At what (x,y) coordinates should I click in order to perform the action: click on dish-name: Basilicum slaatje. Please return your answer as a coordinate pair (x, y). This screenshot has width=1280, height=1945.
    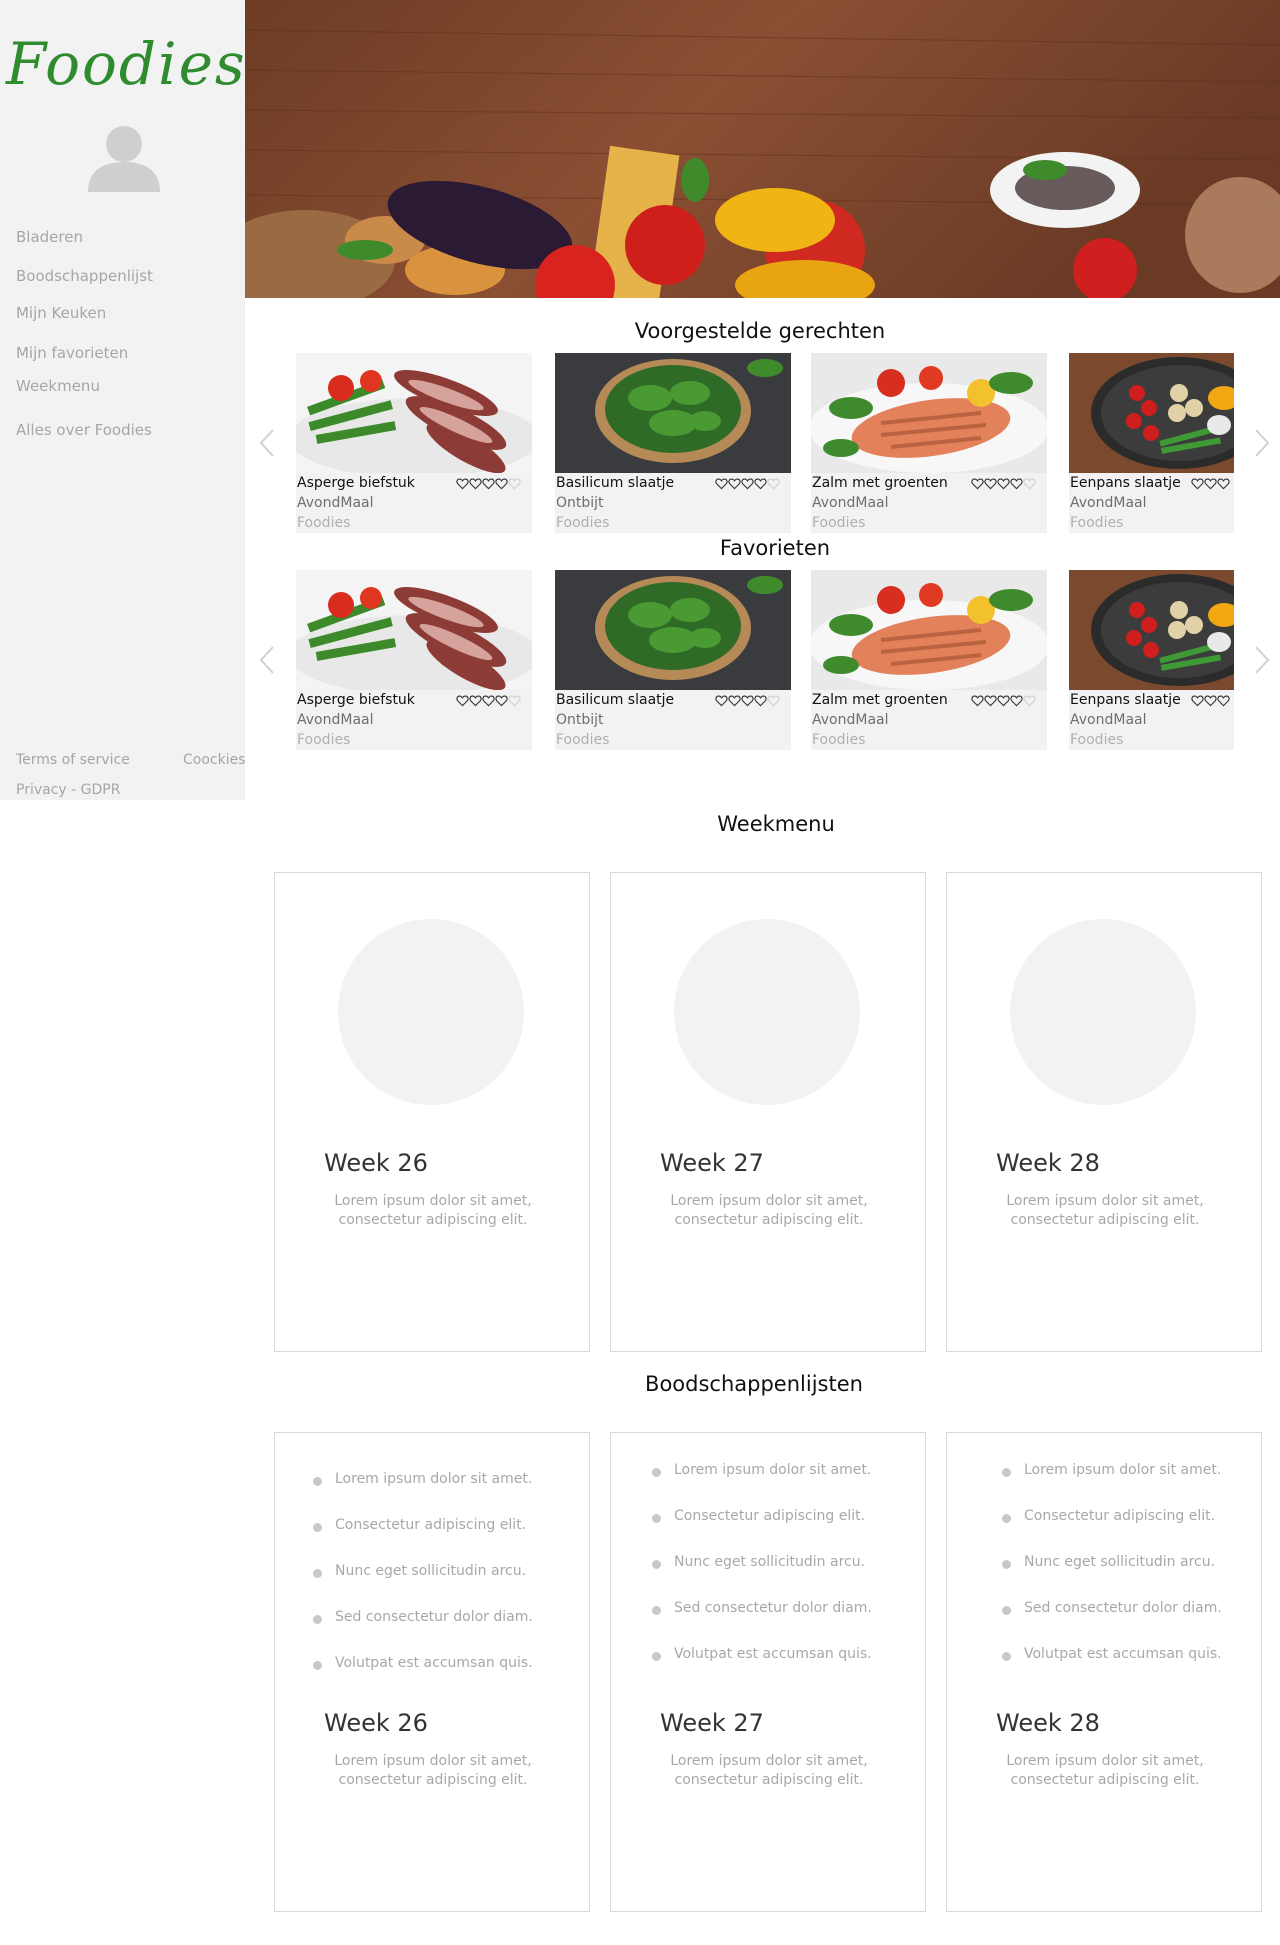
    Looking at the image, I should click on (615, 483).